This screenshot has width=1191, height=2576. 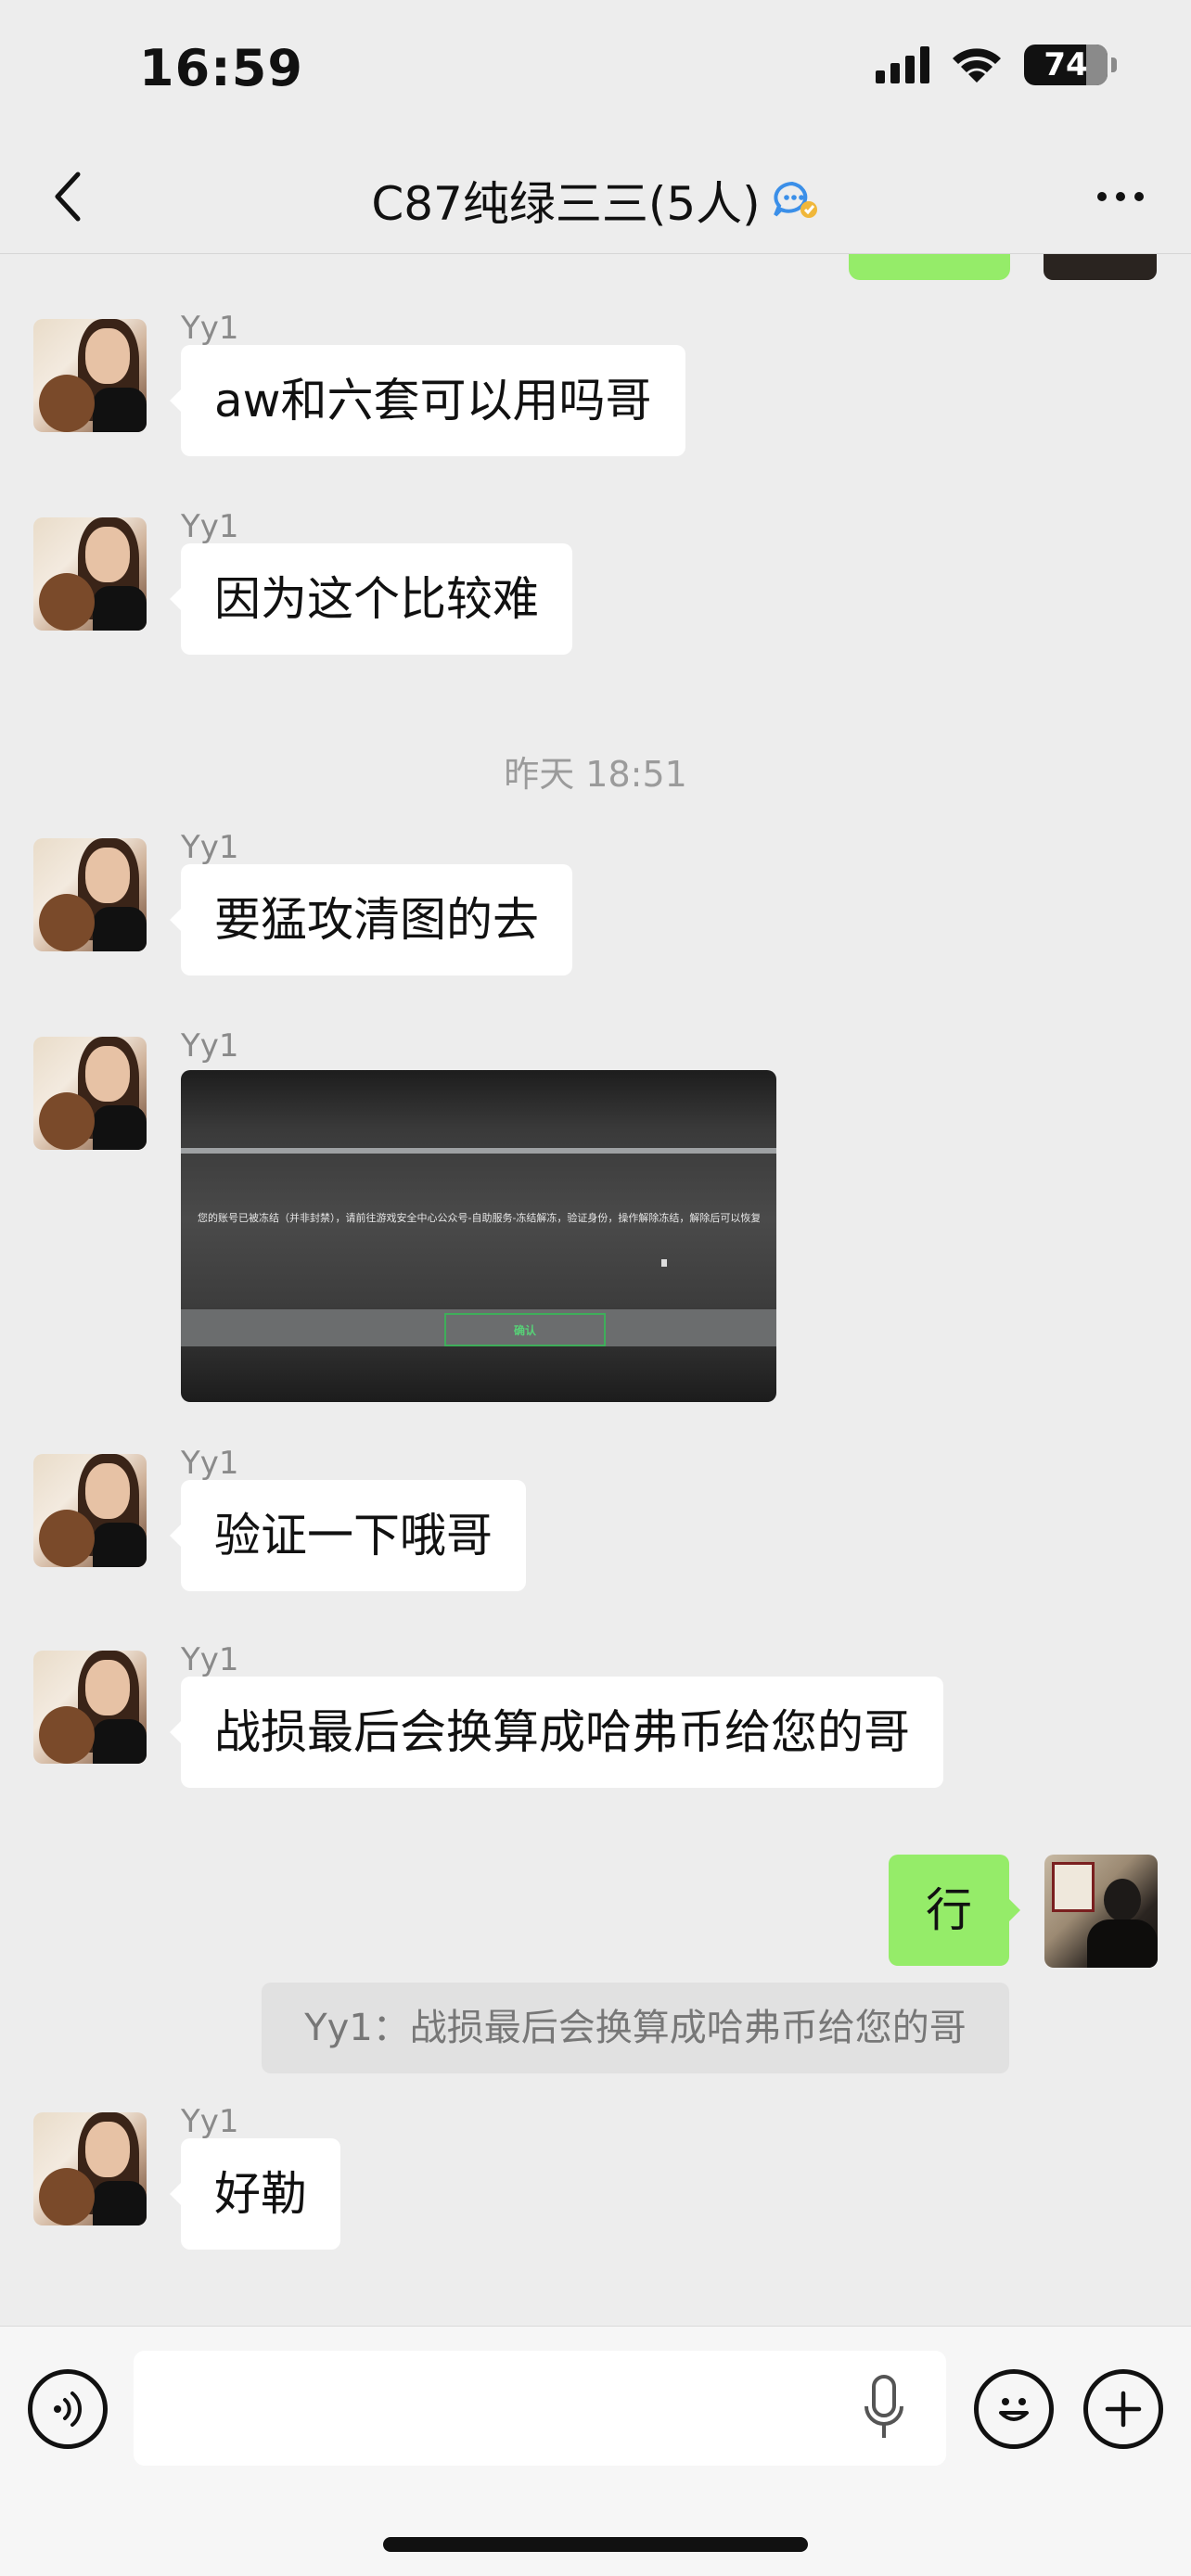 What do you see at coordinates (566, 204) in the screenshot?
I see `chat-title: C87纯绿三三(5人)` at bounding box center [566, 204].